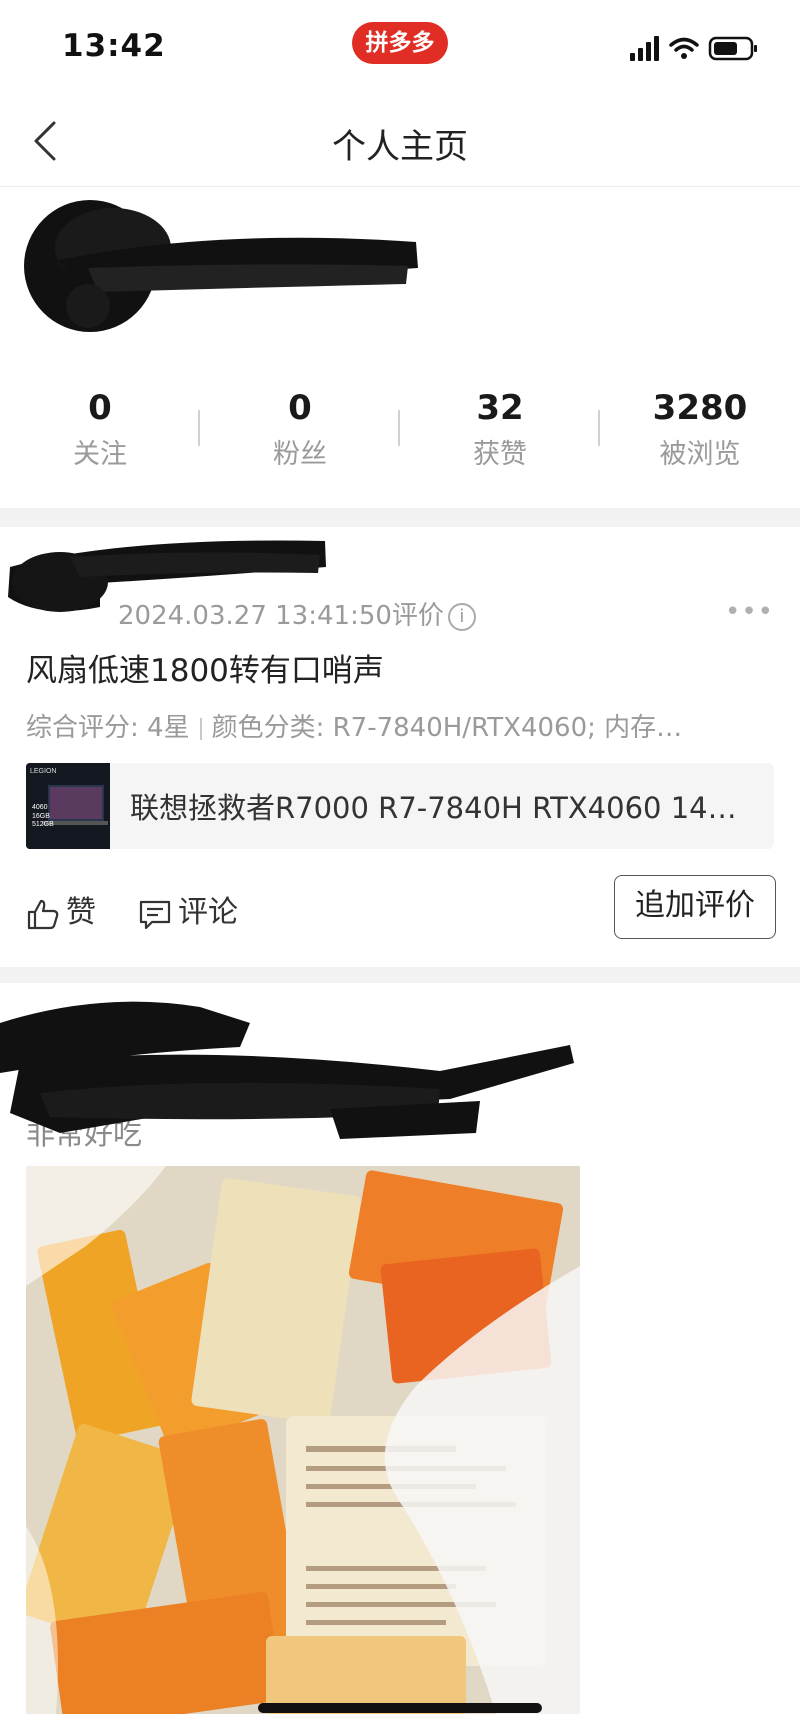 The image size is (800, 1731). What do you see at coordinates (300, 454) in the screenshot?
I see `stat-label: 粉丝` at bounding box center [300, 454].